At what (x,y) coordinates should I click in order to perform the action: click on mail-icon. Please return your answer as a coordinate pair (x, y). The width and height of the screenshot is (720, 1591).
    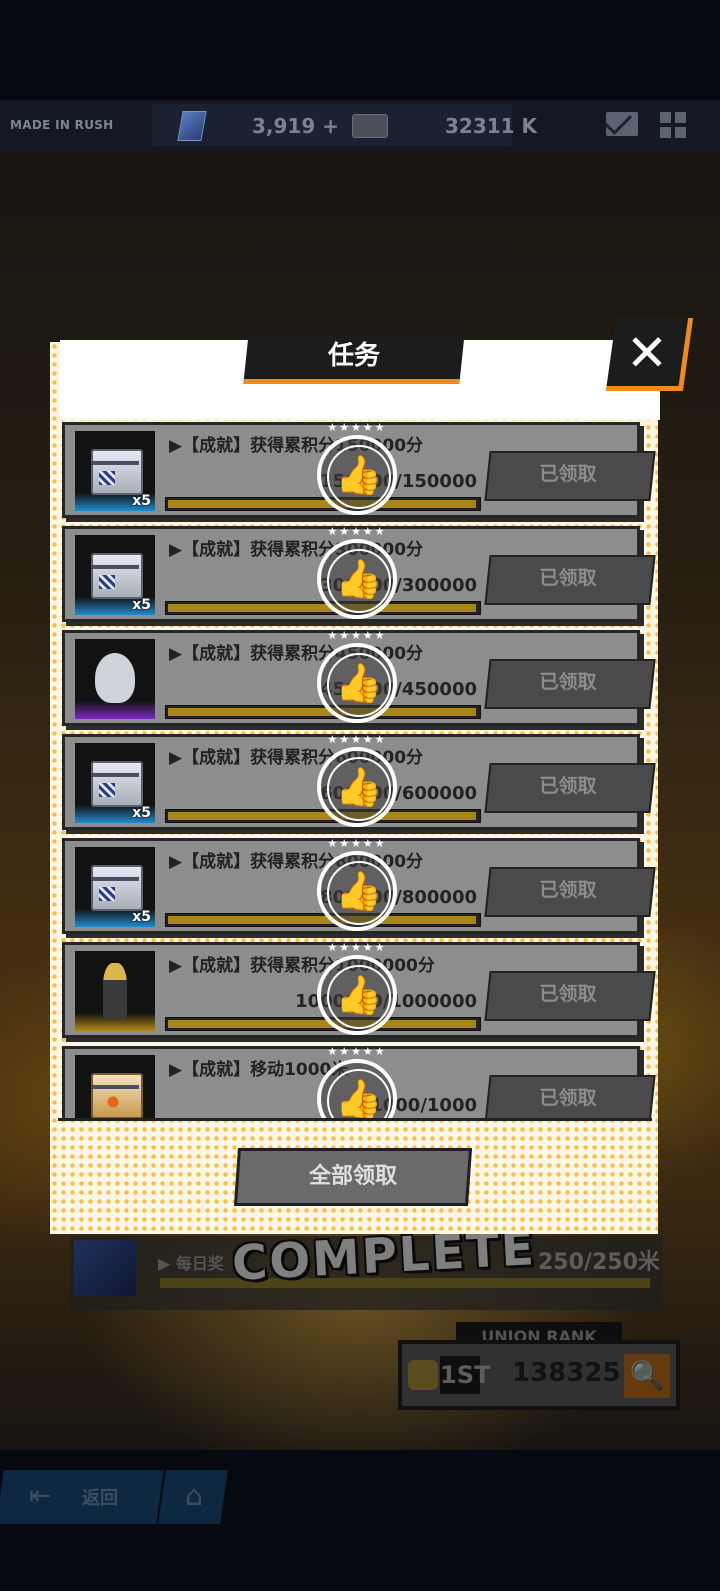
    Looking at the image, I should click on (622, 124).